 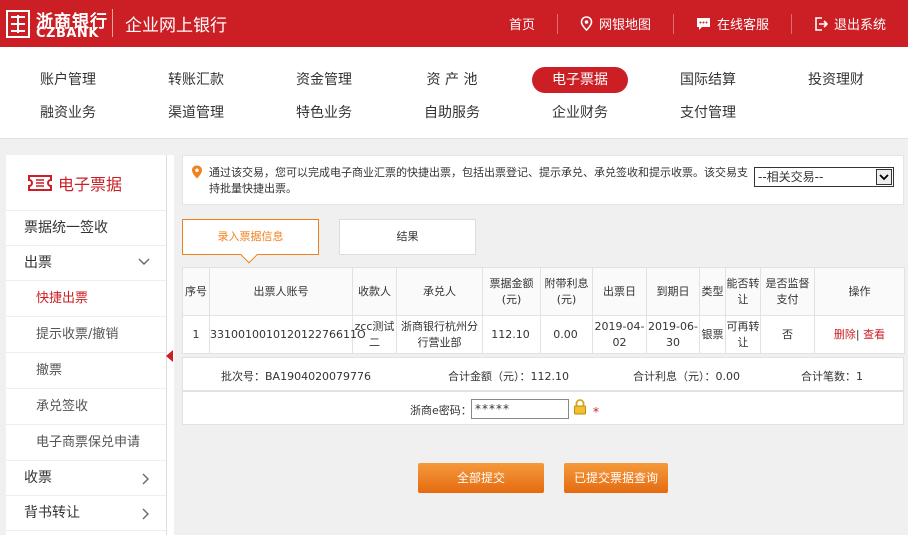 I want to click on delete-link: 删除, so click(x=845, y=334).